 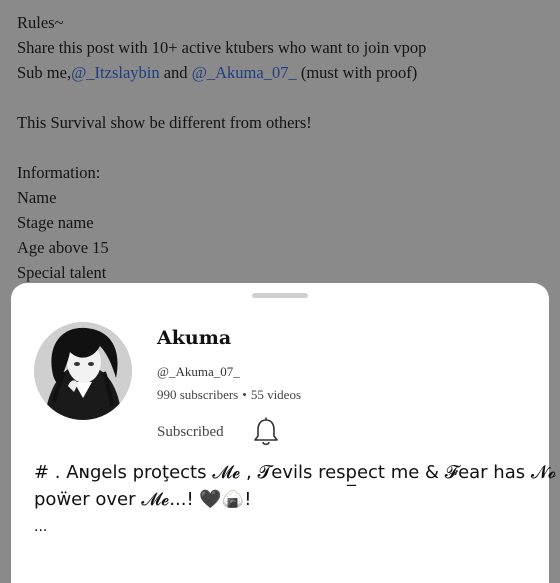 I want to click on post-title: Rules~, so click(x=40, y=22).